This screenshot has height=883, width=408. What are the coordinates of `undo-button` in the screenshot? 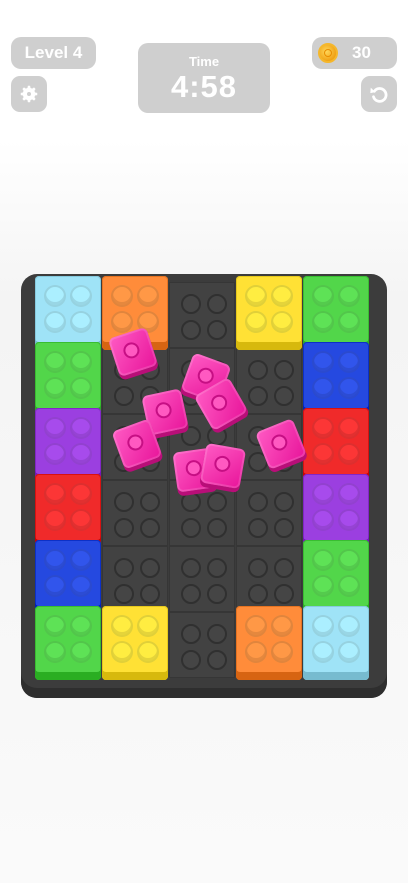 It's located at (379, 94).